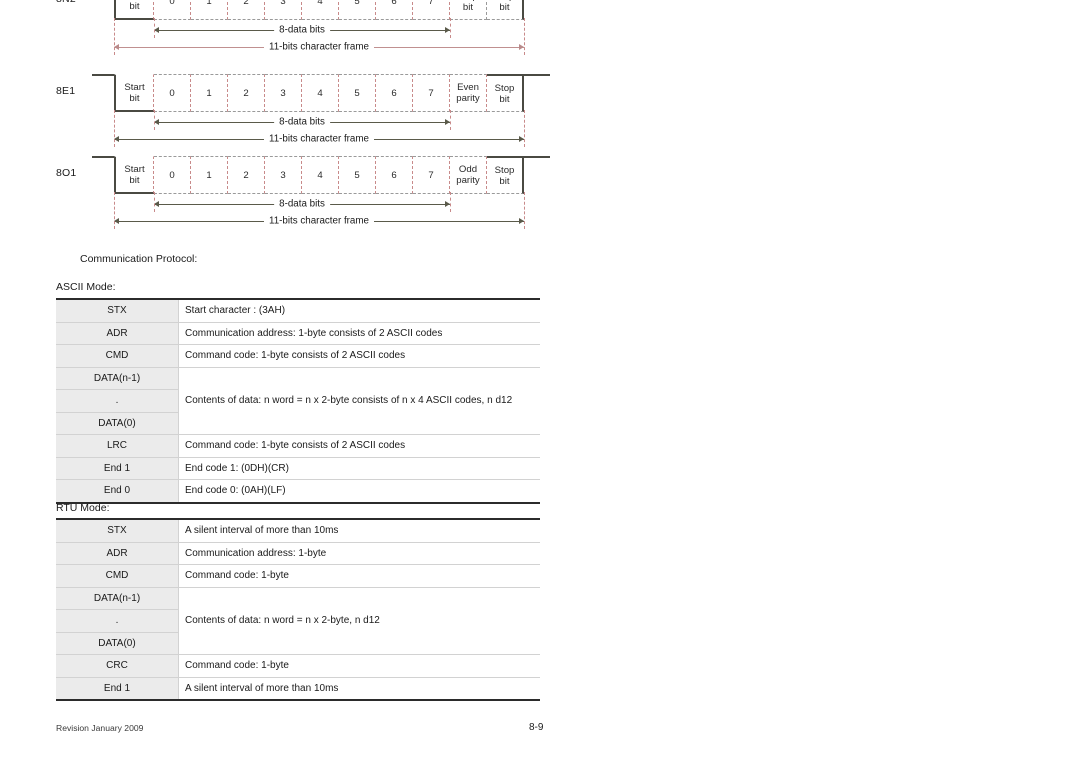 The height and width of the screenshot is (763, 1080). I want to click on frame-cell: Odd parity, so click(468, 175).